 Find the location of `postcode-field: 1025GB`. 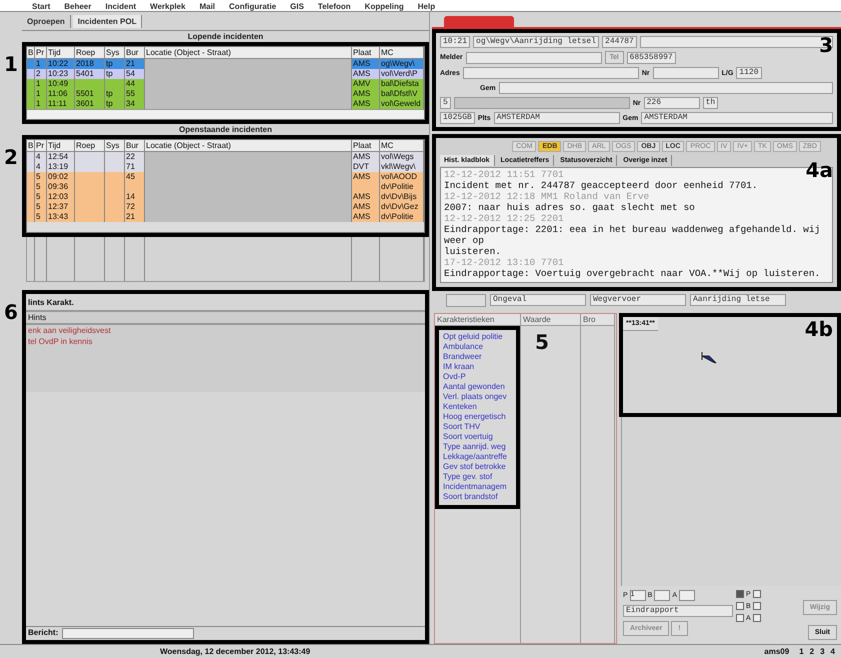

postcode-field: 1025GB is located at coordinates (457, 118).